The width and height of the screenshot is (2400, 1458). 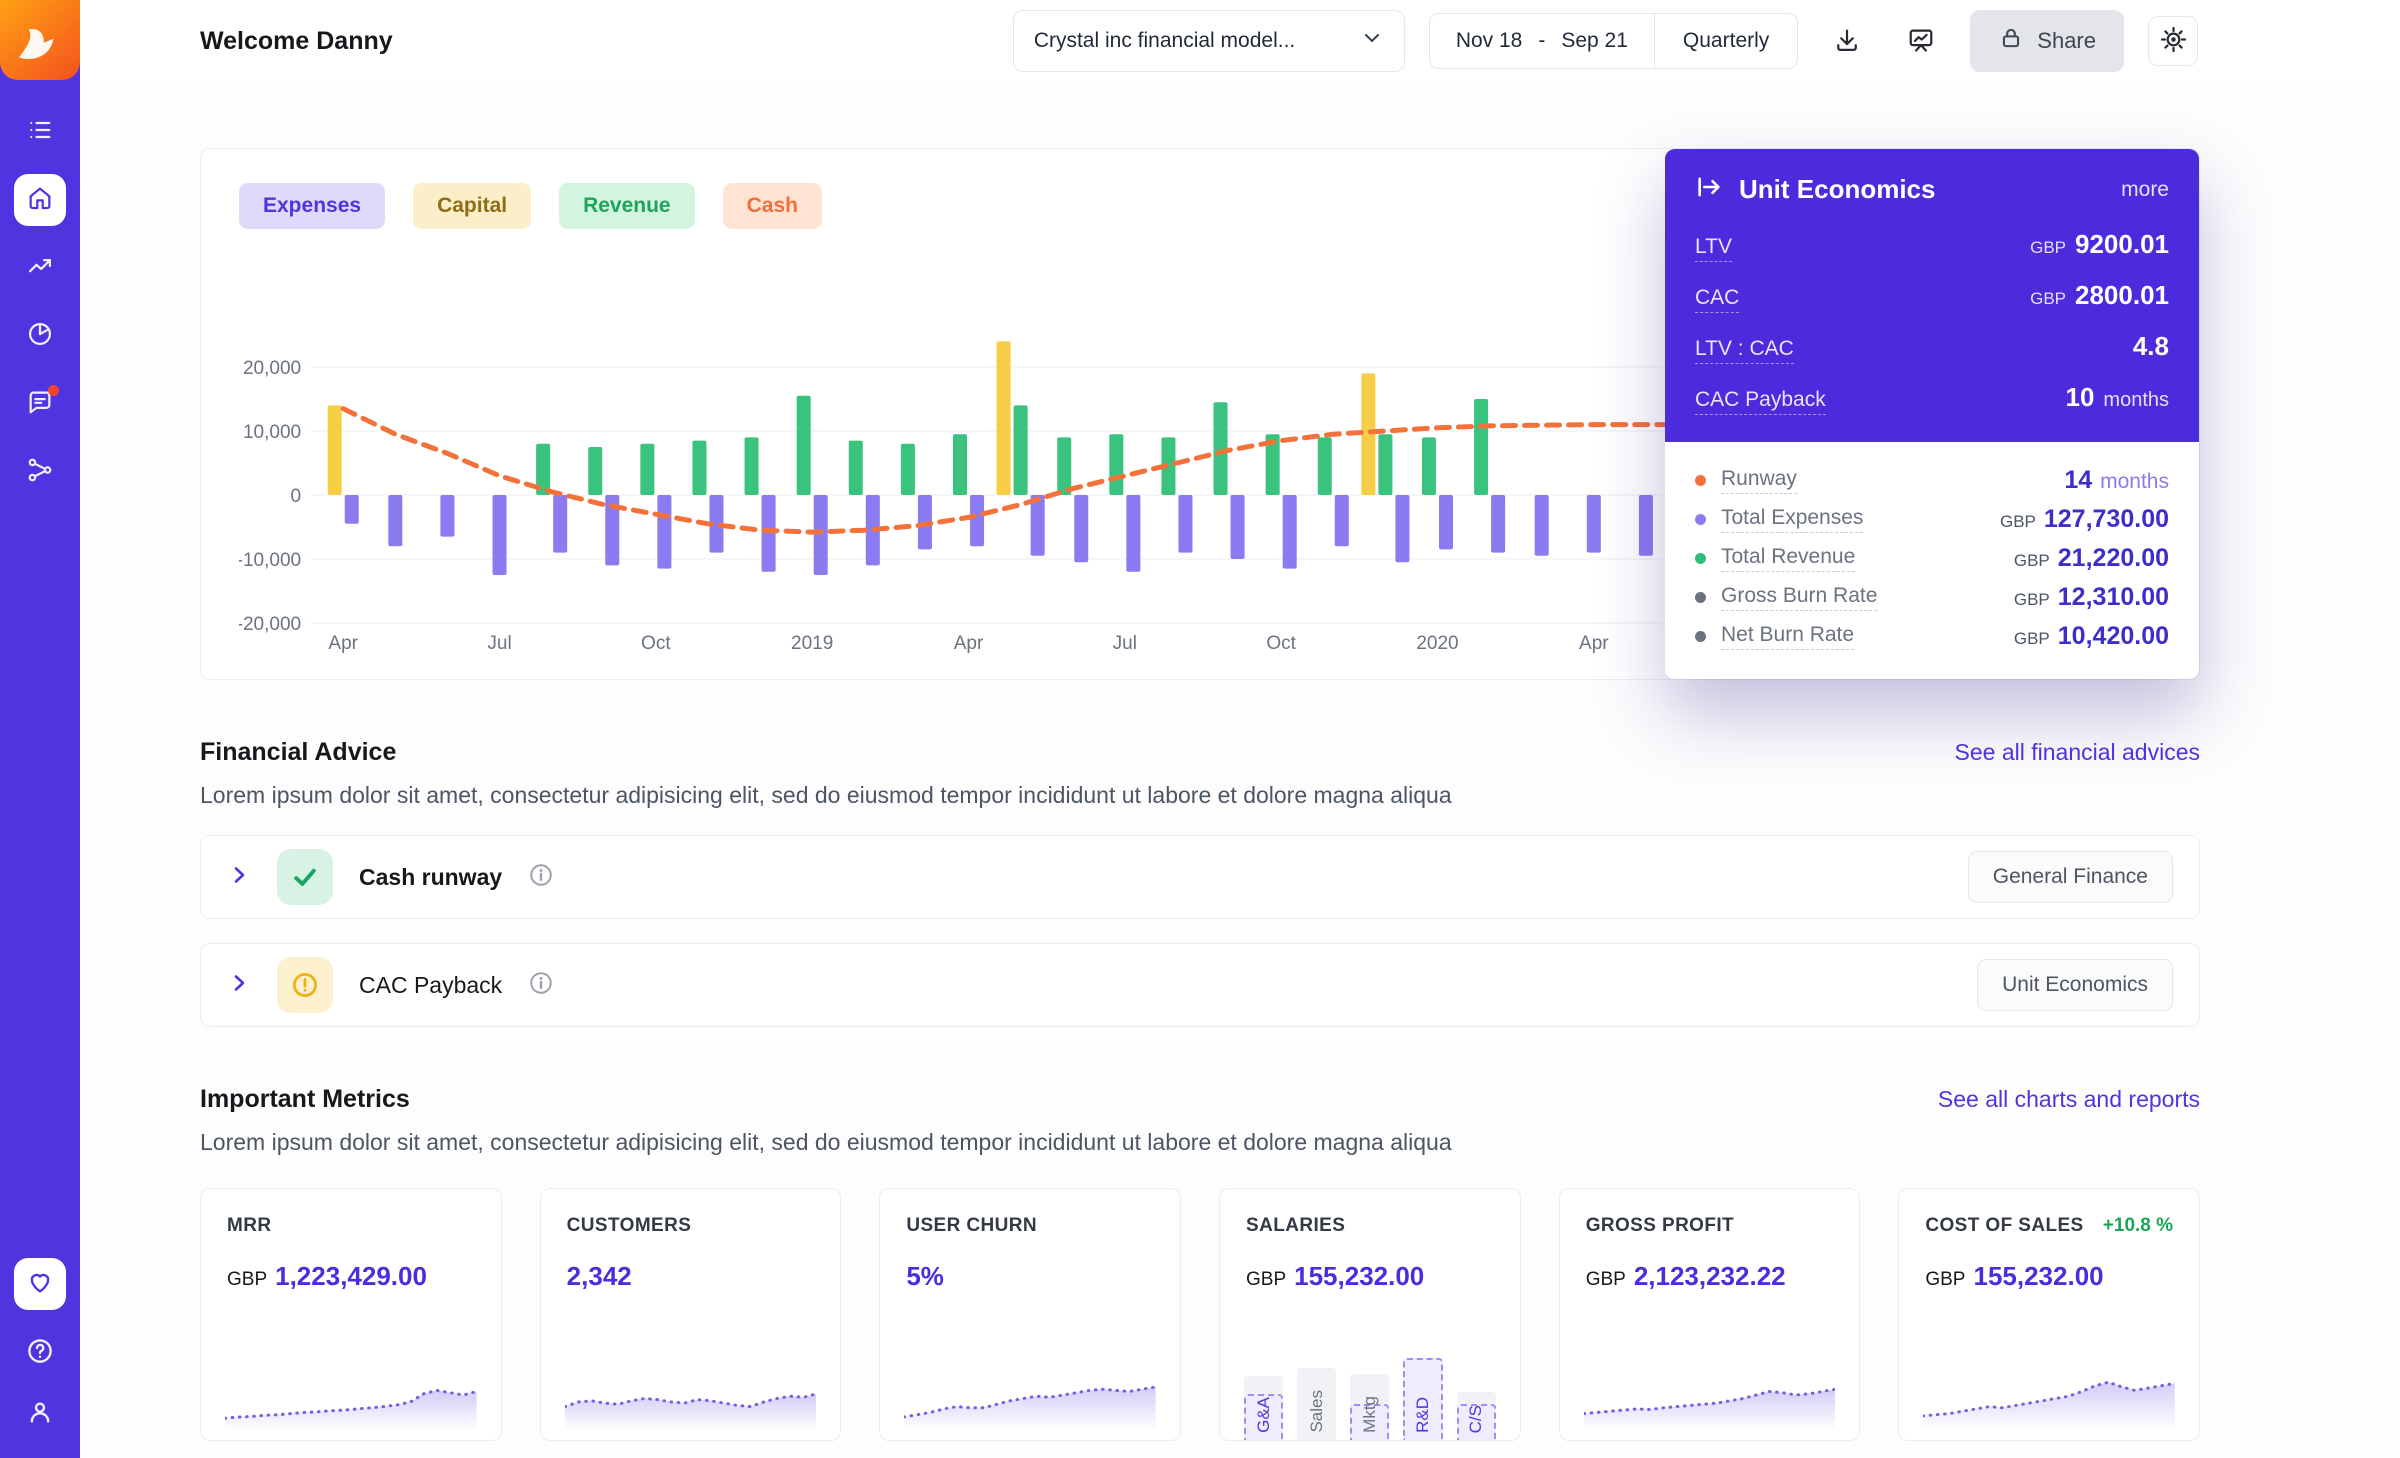 I want to click on salary-bar: Mktg, so click(x=1370, y=1384).